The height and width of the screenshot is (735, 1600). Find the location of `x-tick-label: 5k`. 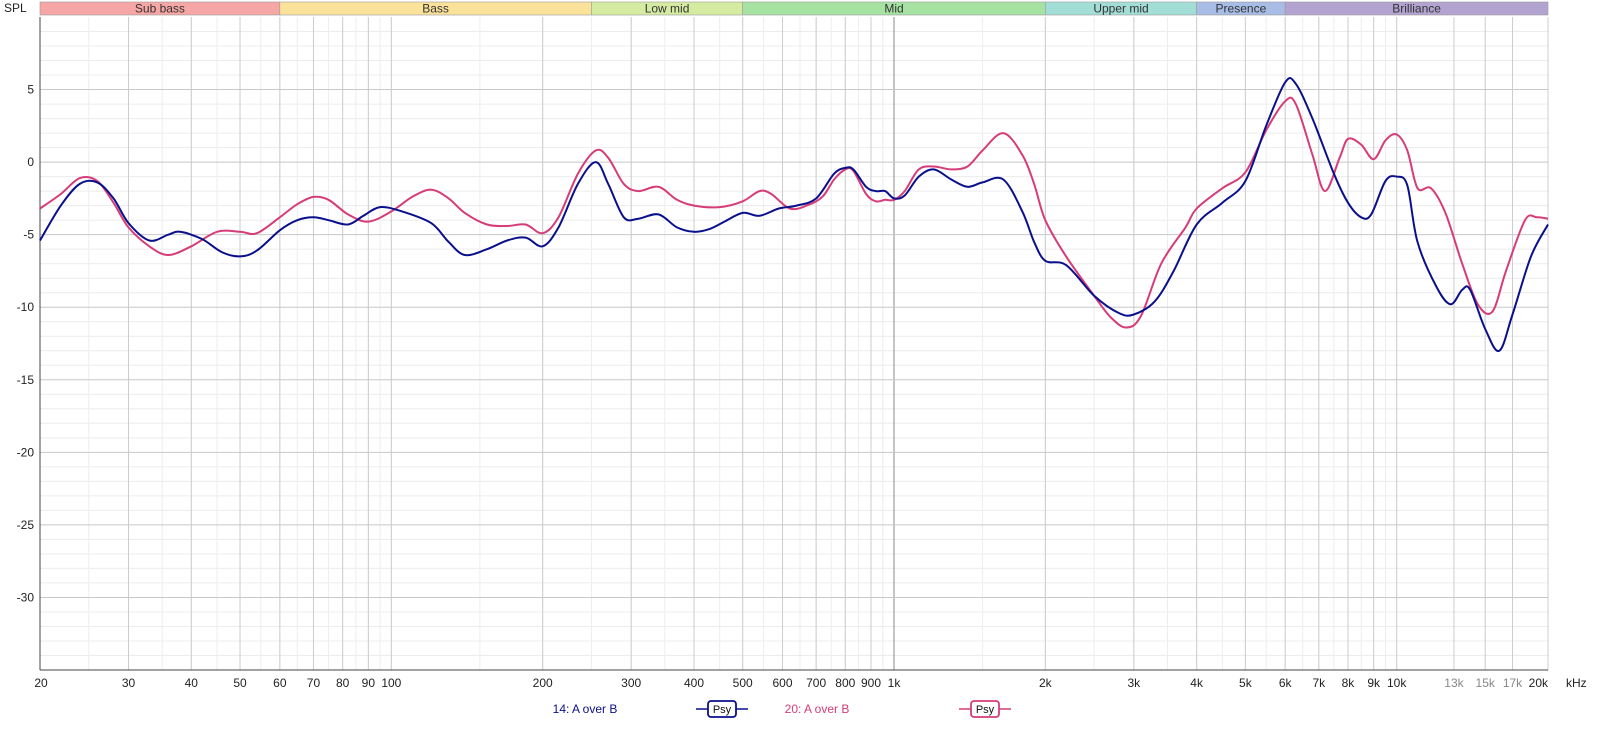

x-tick-label: 5k is located at coordinates (1246, 683).